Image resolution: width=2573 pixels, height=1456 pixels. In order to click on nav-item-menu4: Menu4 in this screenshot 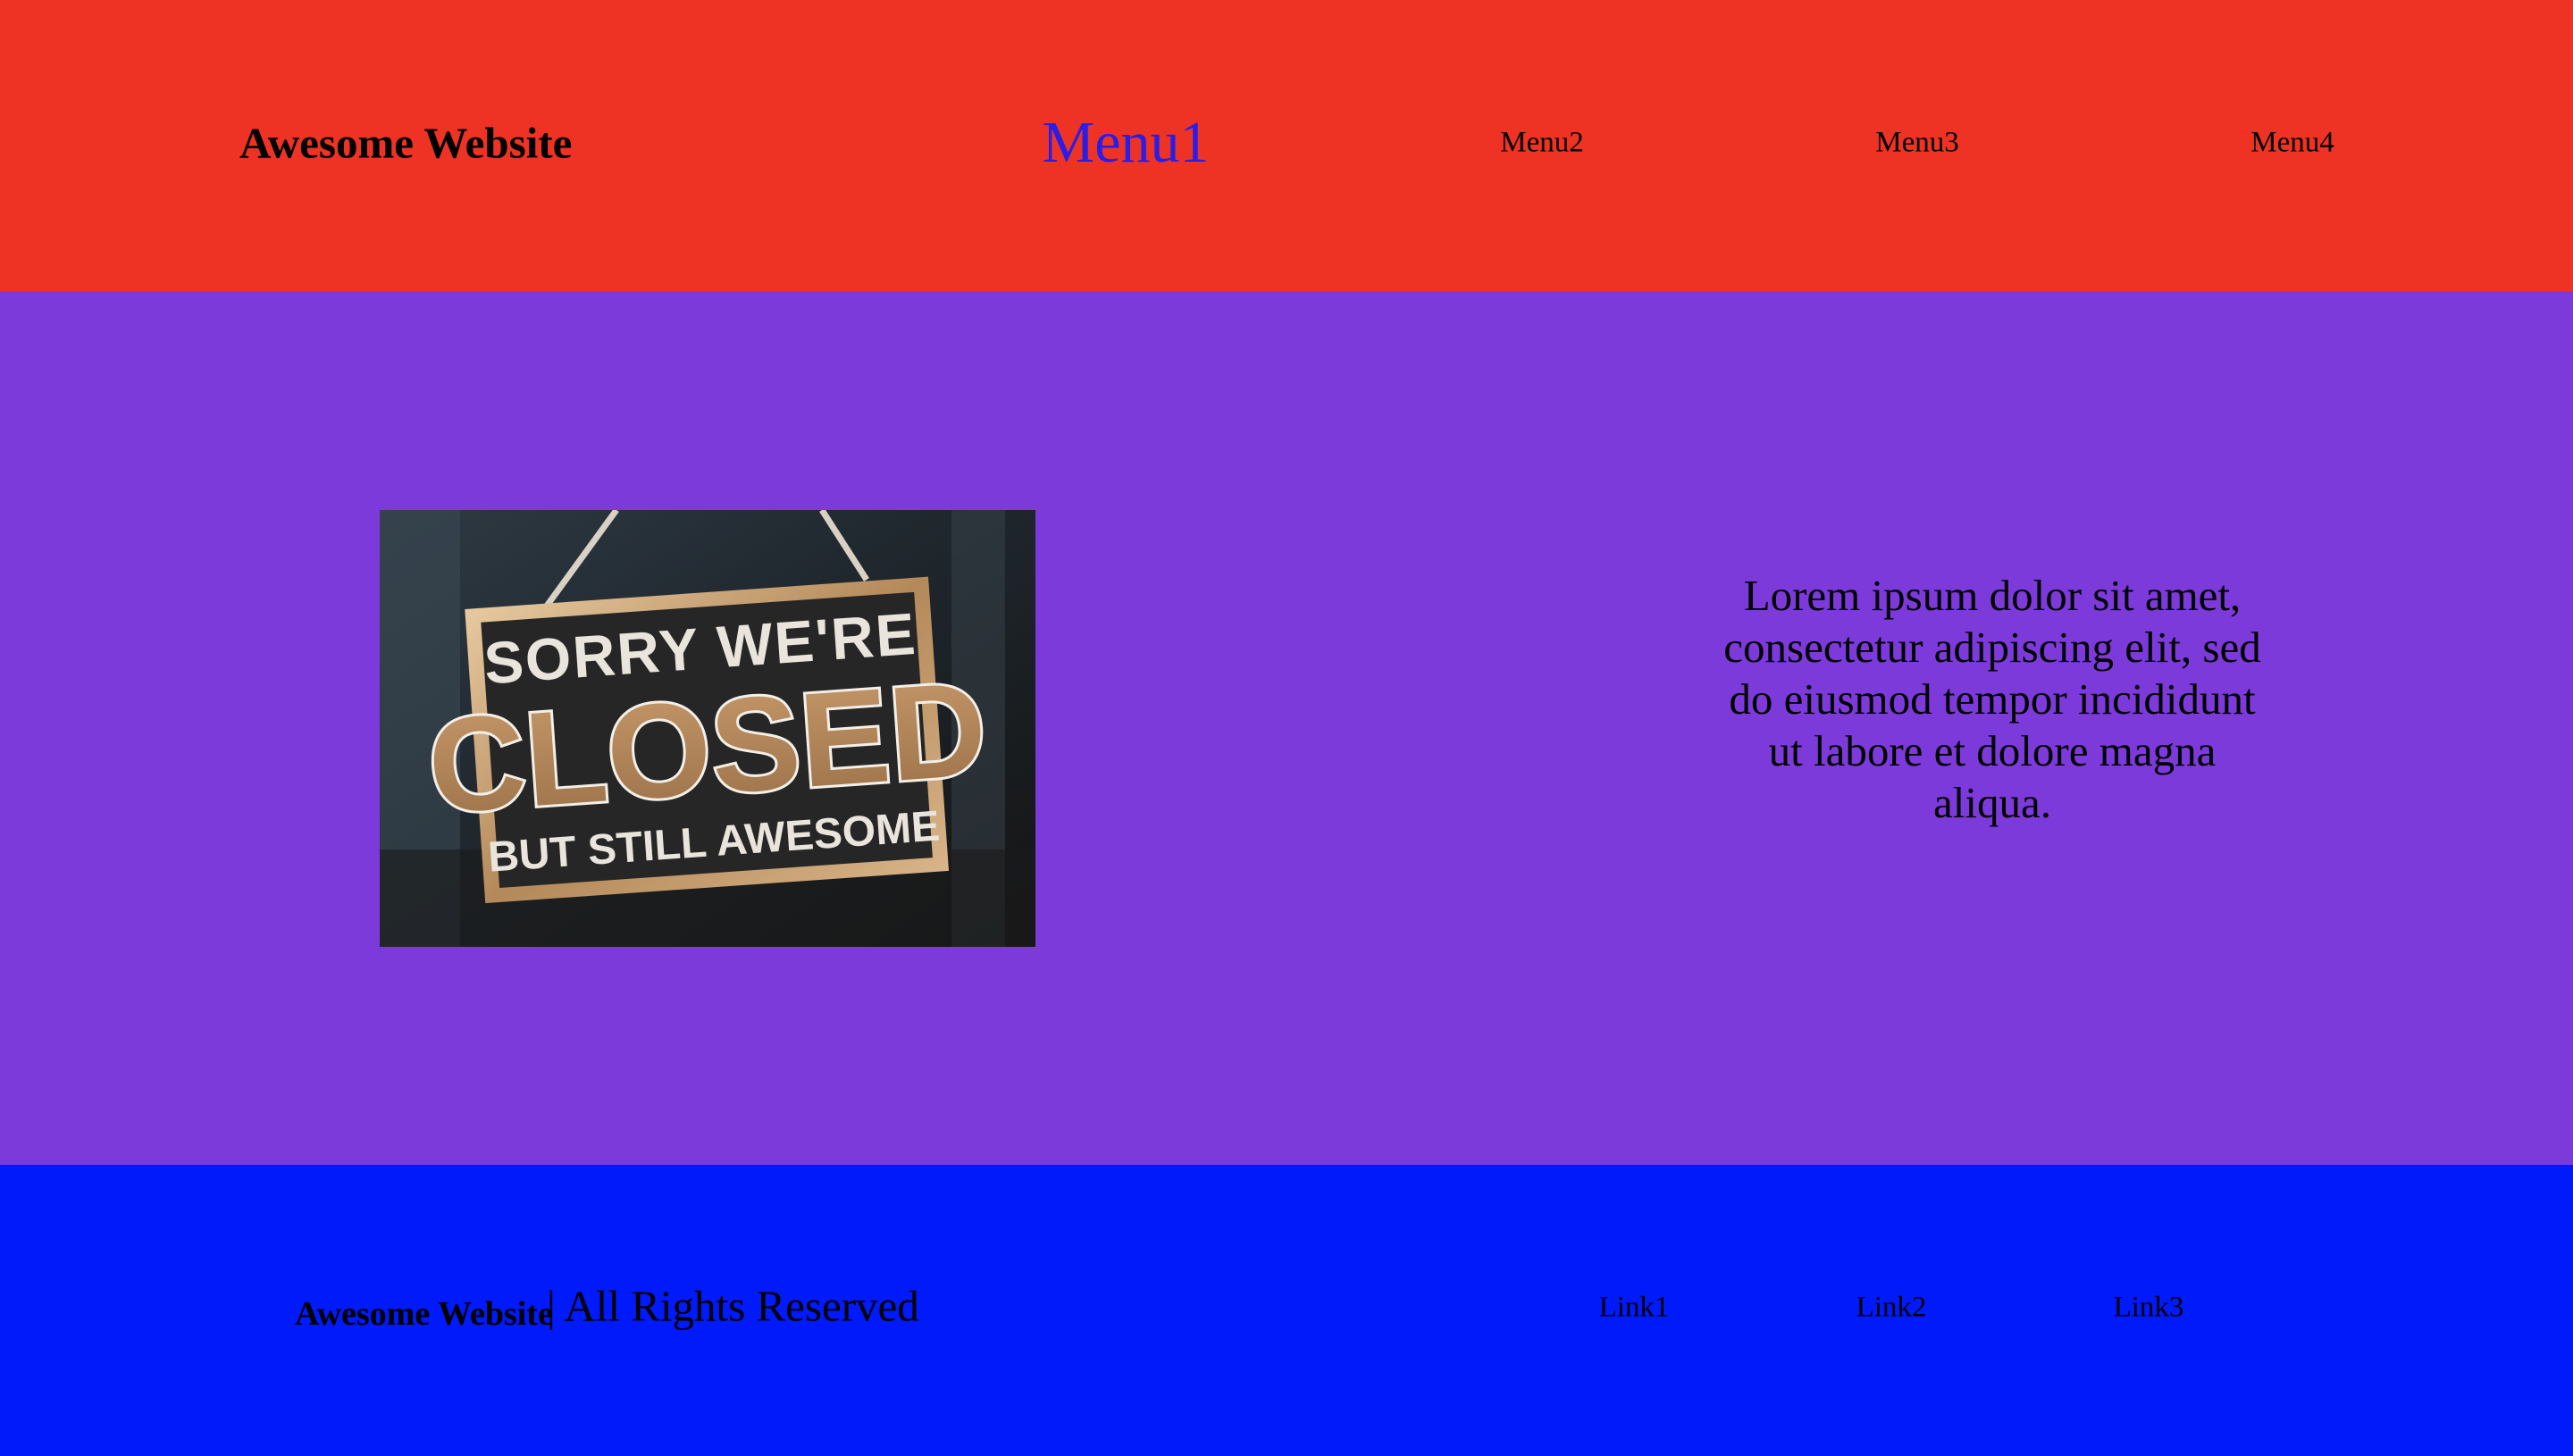, I will do `click(2292, 143)`.